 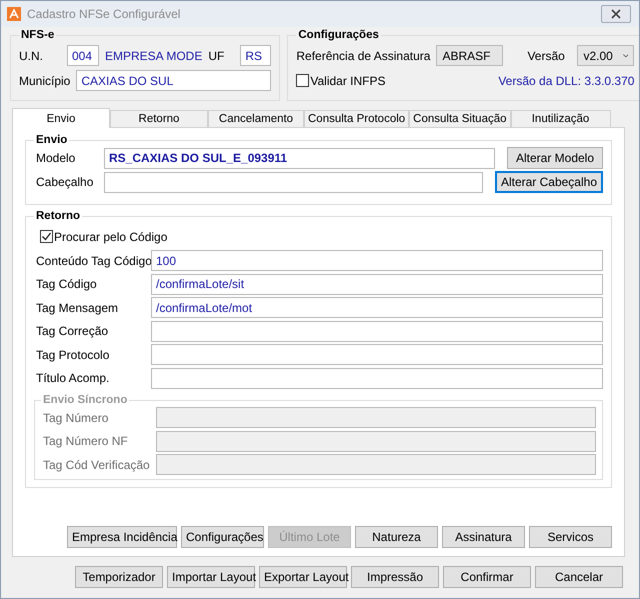 What do you see at coordinates (560, 118) in the screenshot?
I see `tab: Inutilização` at bounding box center [560, 118].